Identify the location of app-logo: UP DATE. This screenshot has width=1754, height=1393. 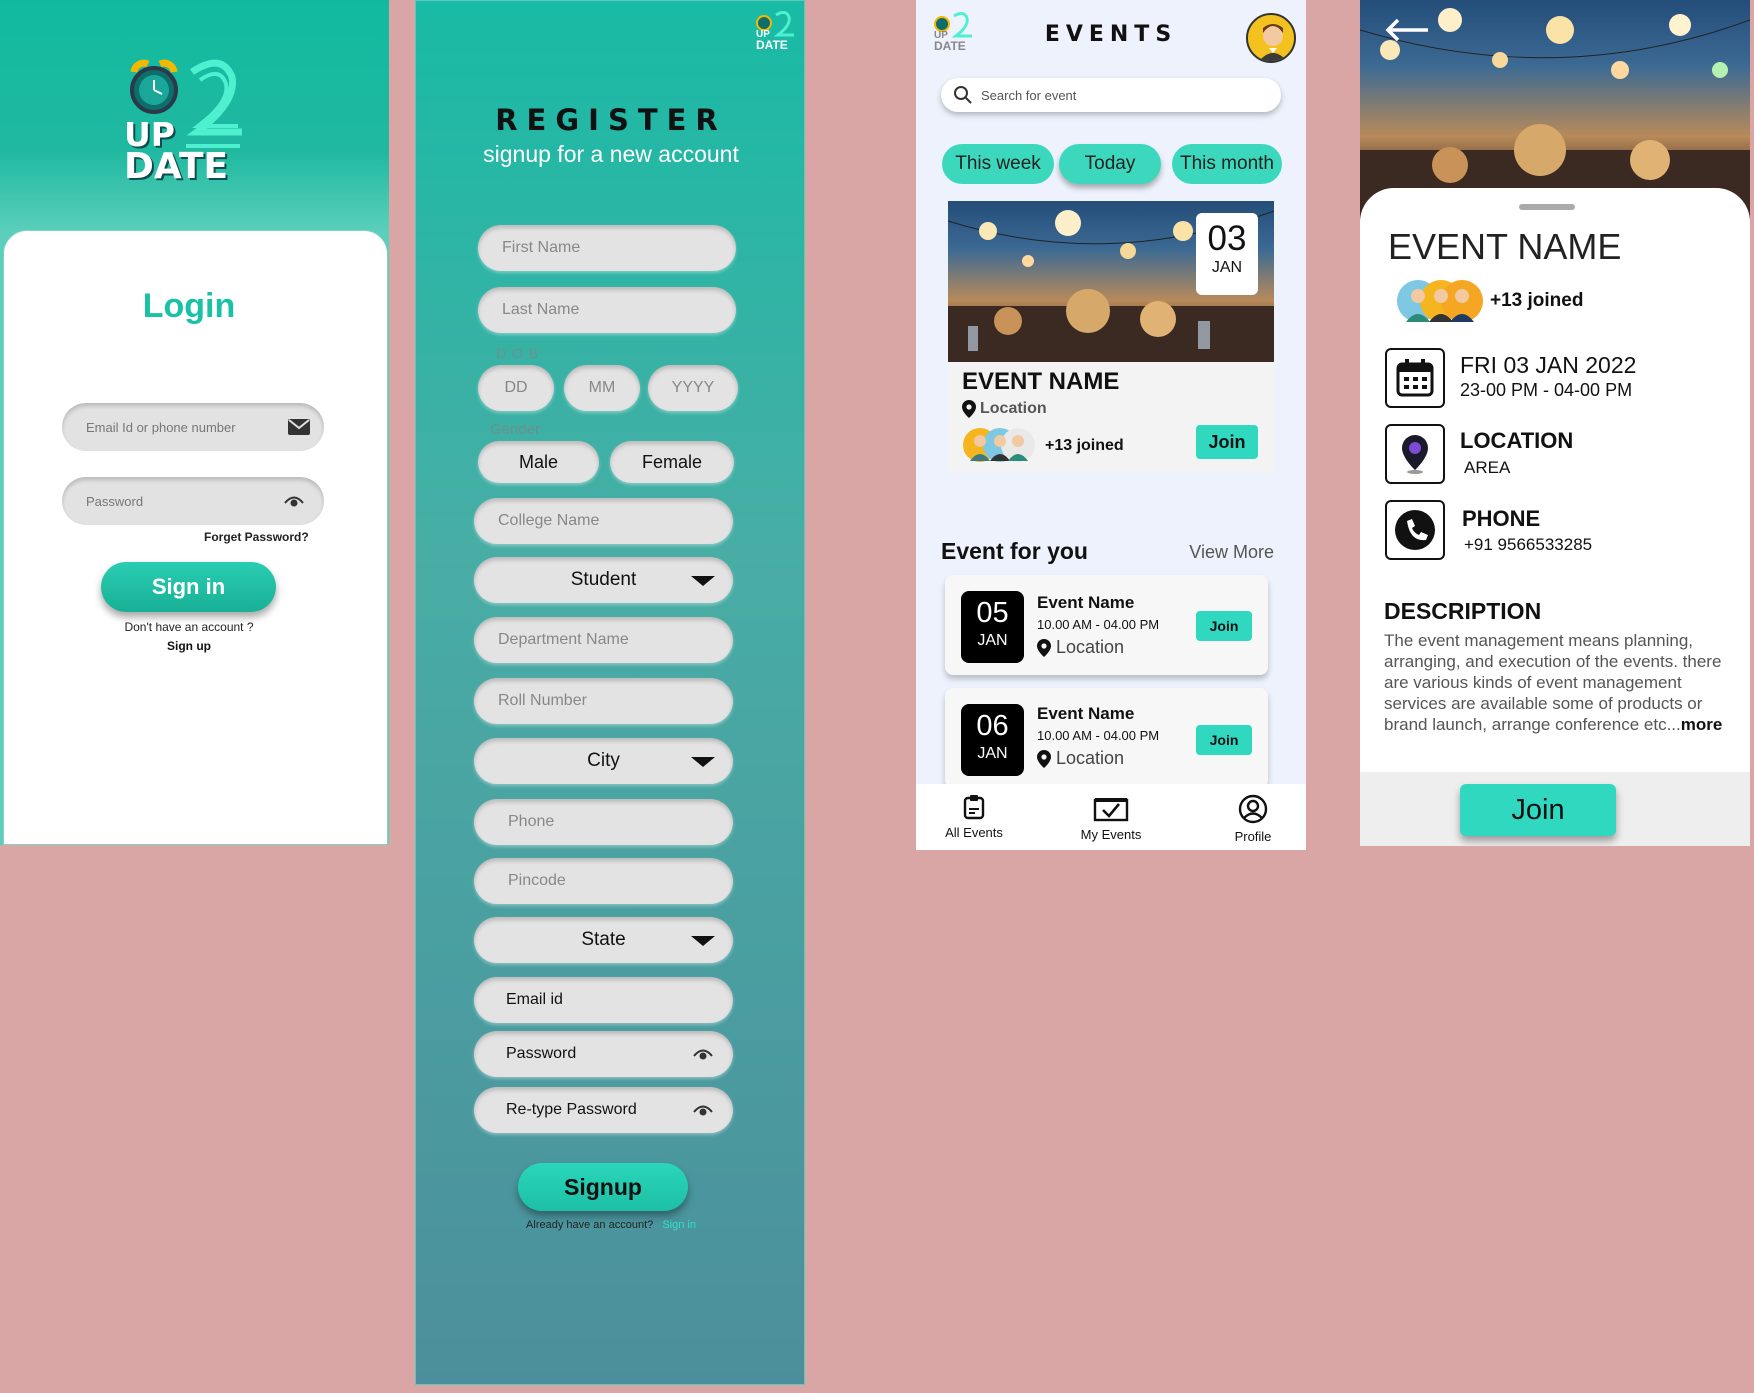
(192, 120).